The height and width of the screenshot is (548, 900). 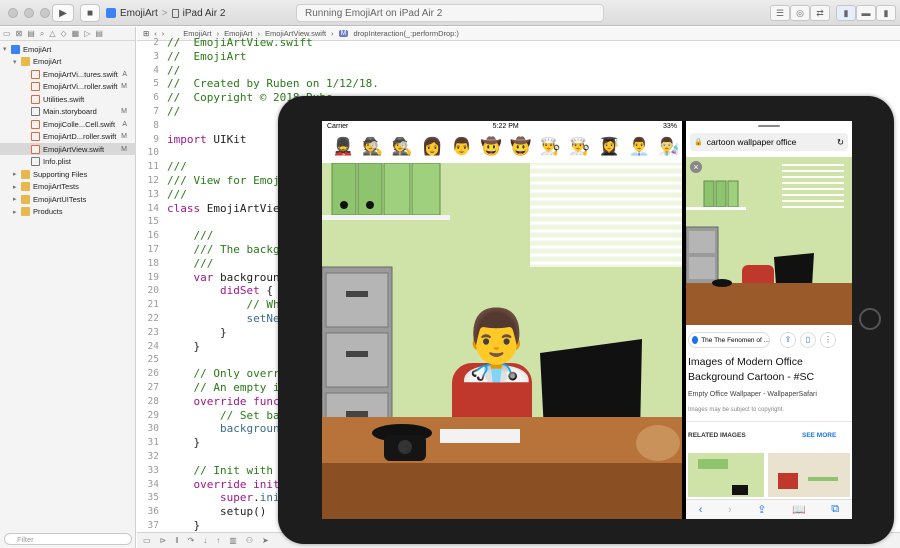 I want to click on navigator-folder: ▸ Supporting Files, so click(x=68, y=174).